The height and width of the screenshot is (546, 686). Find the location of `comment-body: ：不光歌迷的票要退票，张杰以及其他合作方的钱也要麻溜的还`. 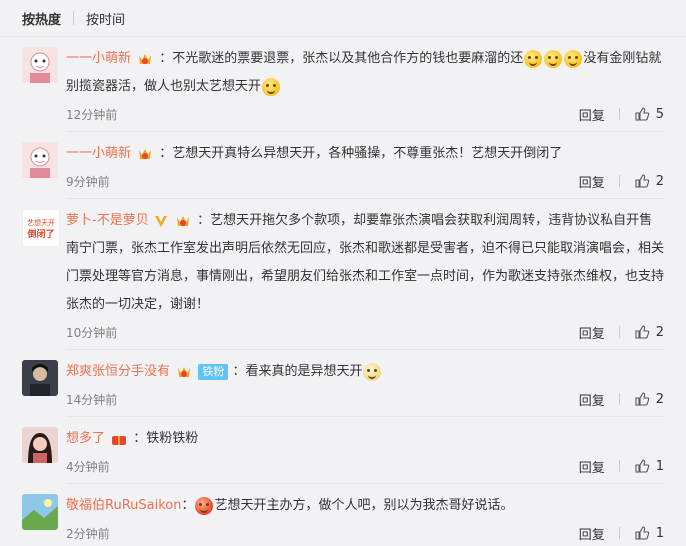

comment-body: ：不光歌迷的票要退票，张杰以及其他合作方的钱也要麻溜的还 is located at coordinates (341, 58).